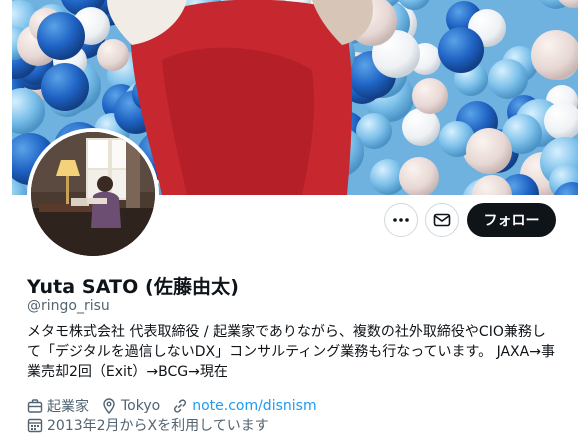  I want to click on website-link: note.com/disnism, so click(254, 406).